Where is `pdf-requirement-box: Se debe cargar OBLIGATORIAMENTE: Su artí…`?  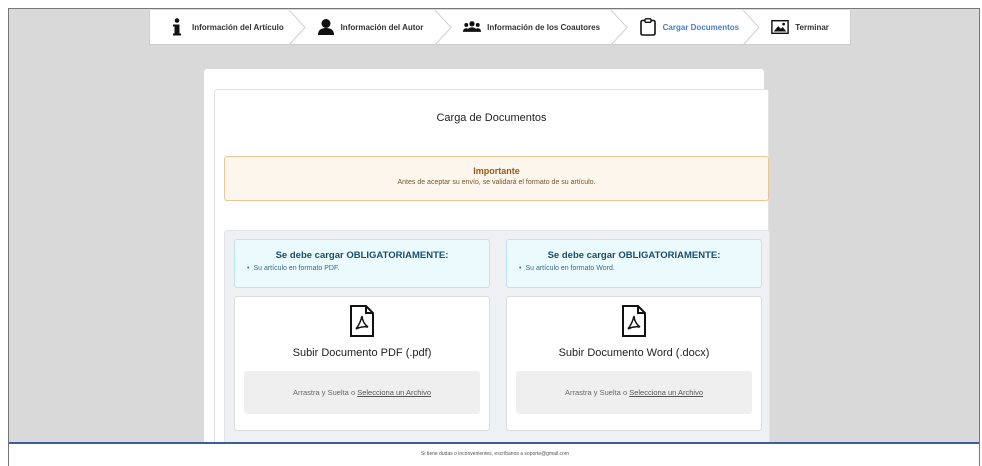 pdf-requirement-box: Se debe cargar OBLIGATORIAMENTE: Su artí… is located at coordinates (362, 263).